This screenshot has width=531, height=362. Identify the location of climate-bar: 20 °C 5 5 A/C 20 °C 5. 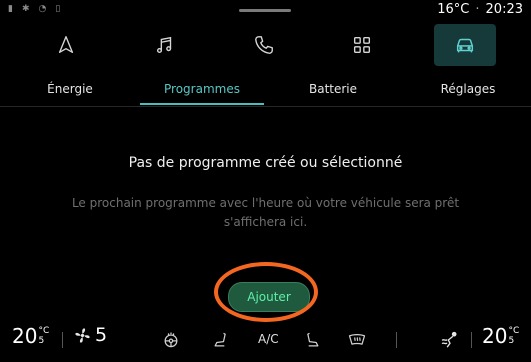
(265, 340).